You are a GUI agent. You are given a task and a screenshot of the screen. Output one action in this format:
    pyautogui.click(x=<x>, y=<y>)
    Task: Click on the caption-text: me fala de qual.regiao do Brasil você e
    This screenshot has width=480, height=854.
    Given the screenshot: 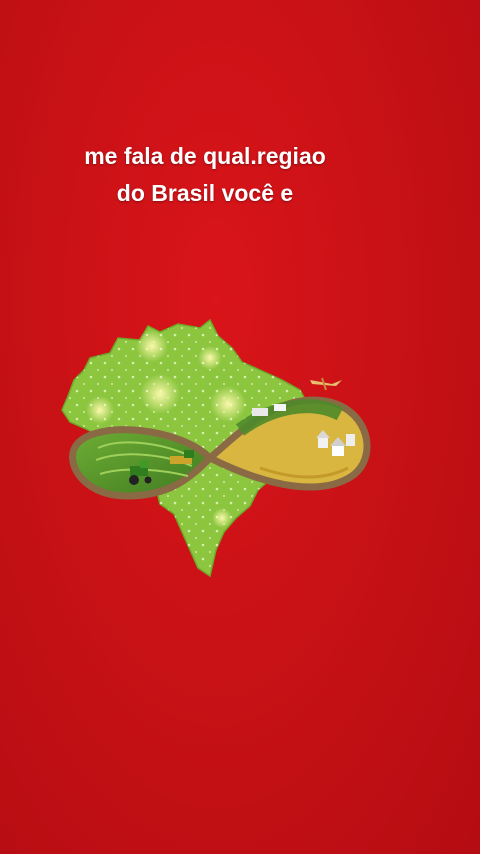 What is the action you would take?
    pyautogui.click(x=205, y=175)
    